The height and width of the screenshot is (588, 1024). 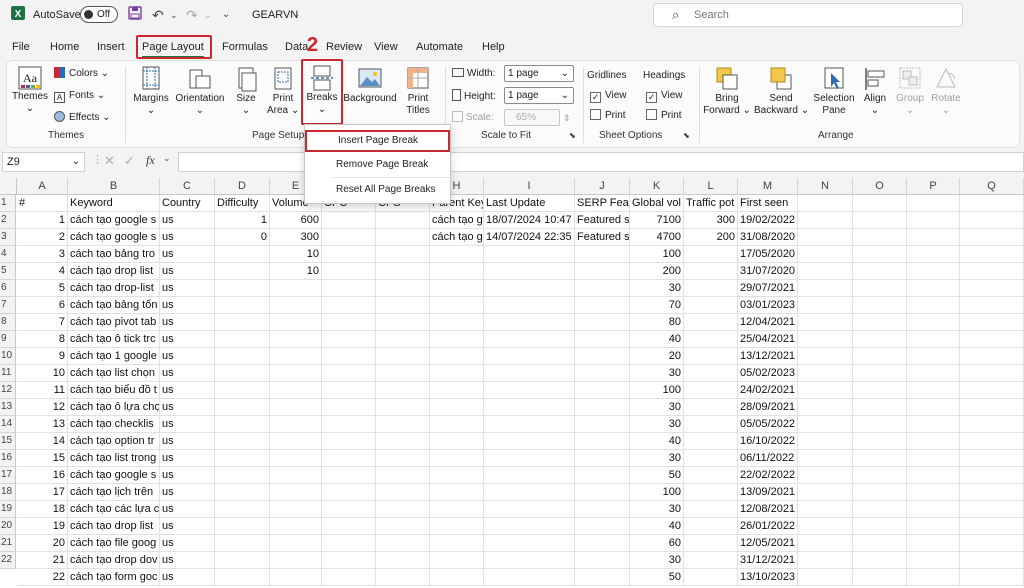 I want to click on row-header: 18, so click(x=8, y=492).